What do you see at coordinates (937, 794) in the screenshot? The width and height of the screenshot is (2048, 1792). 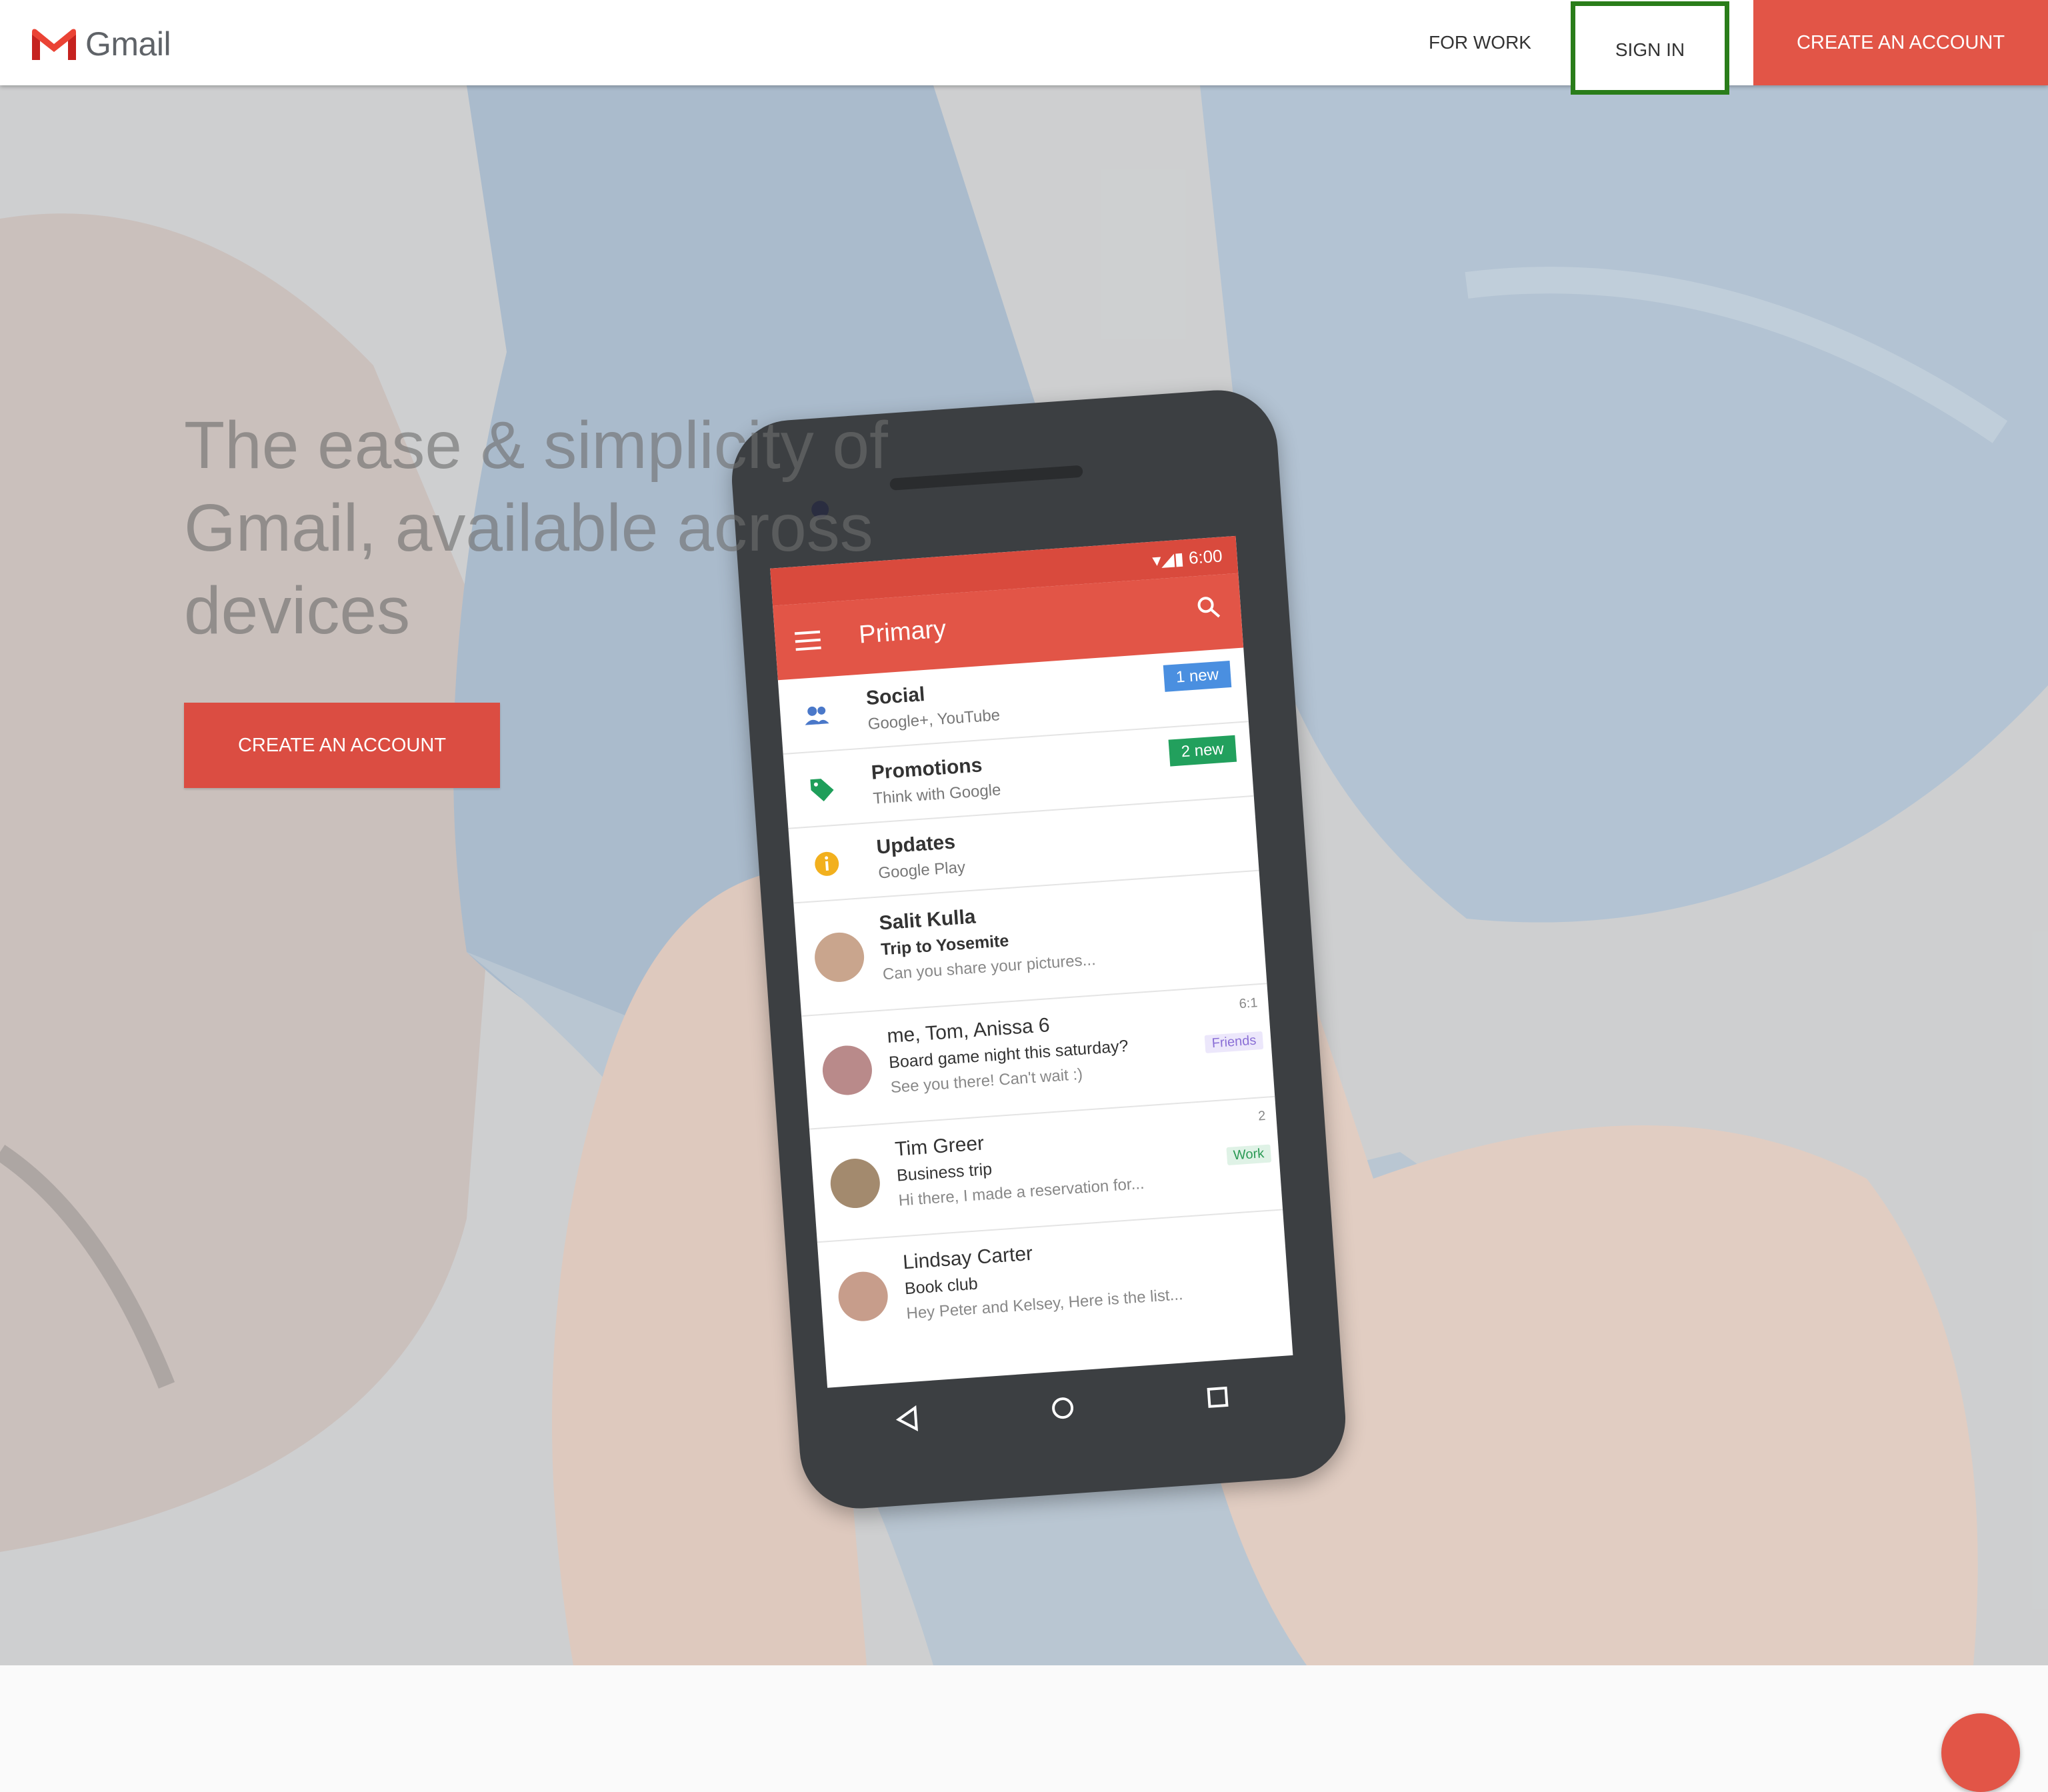 I see `category-sub: Think with Google` at bounding box center [937, 794].